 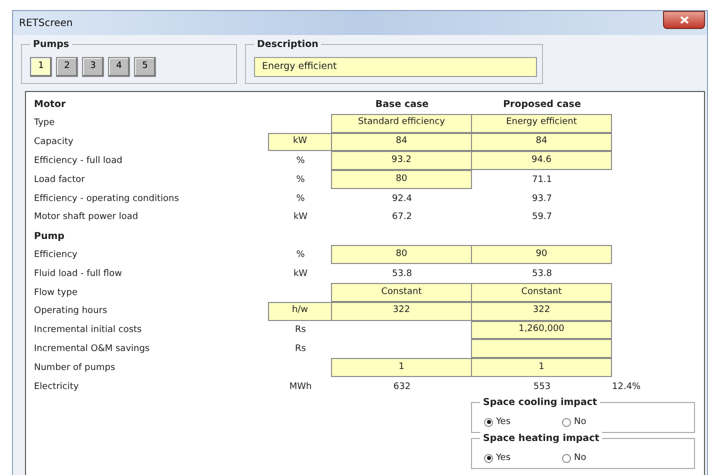 I want to click on row-label: Electricity, so click(x=57, y=387).